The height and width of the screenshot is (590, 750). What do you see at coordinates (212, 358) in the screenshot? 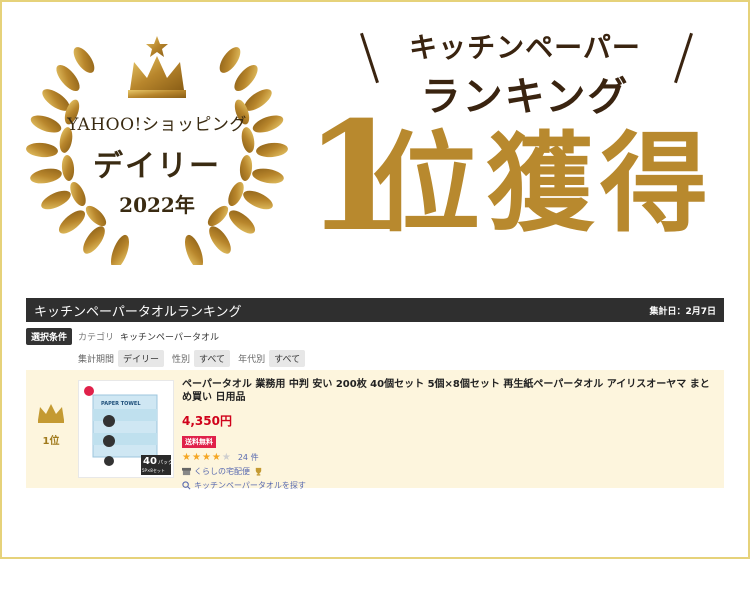
I see `filter-gender-chip: すべて` at bounding box center [212, 358].